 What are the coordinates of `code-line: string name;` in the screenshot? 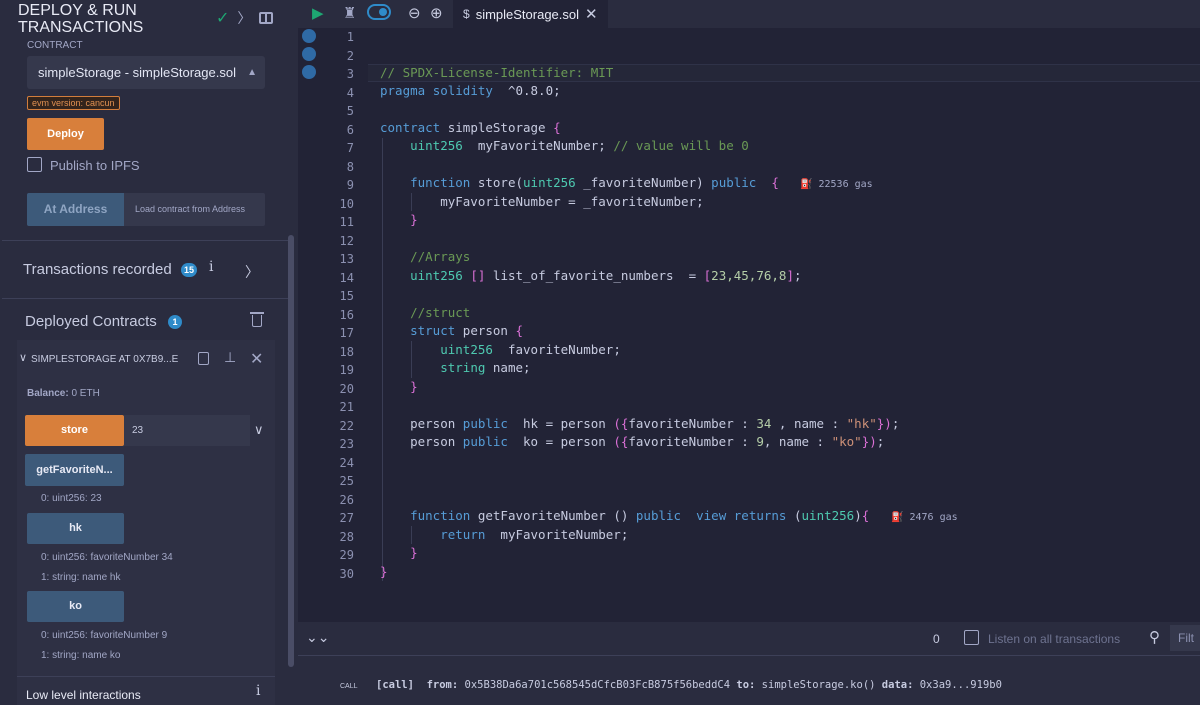 It's located at (485, 367).